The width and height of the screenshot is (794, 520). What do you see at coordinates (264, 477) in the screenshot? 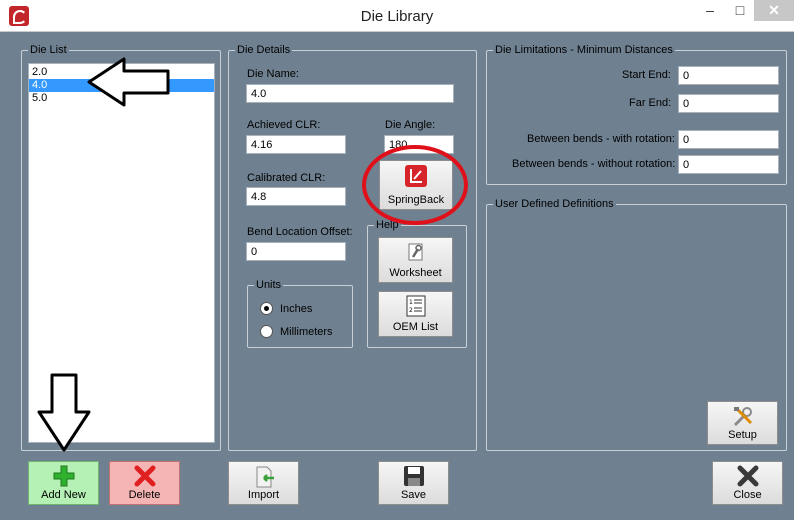
I see `import-icon` at bounding box center [264, 477].